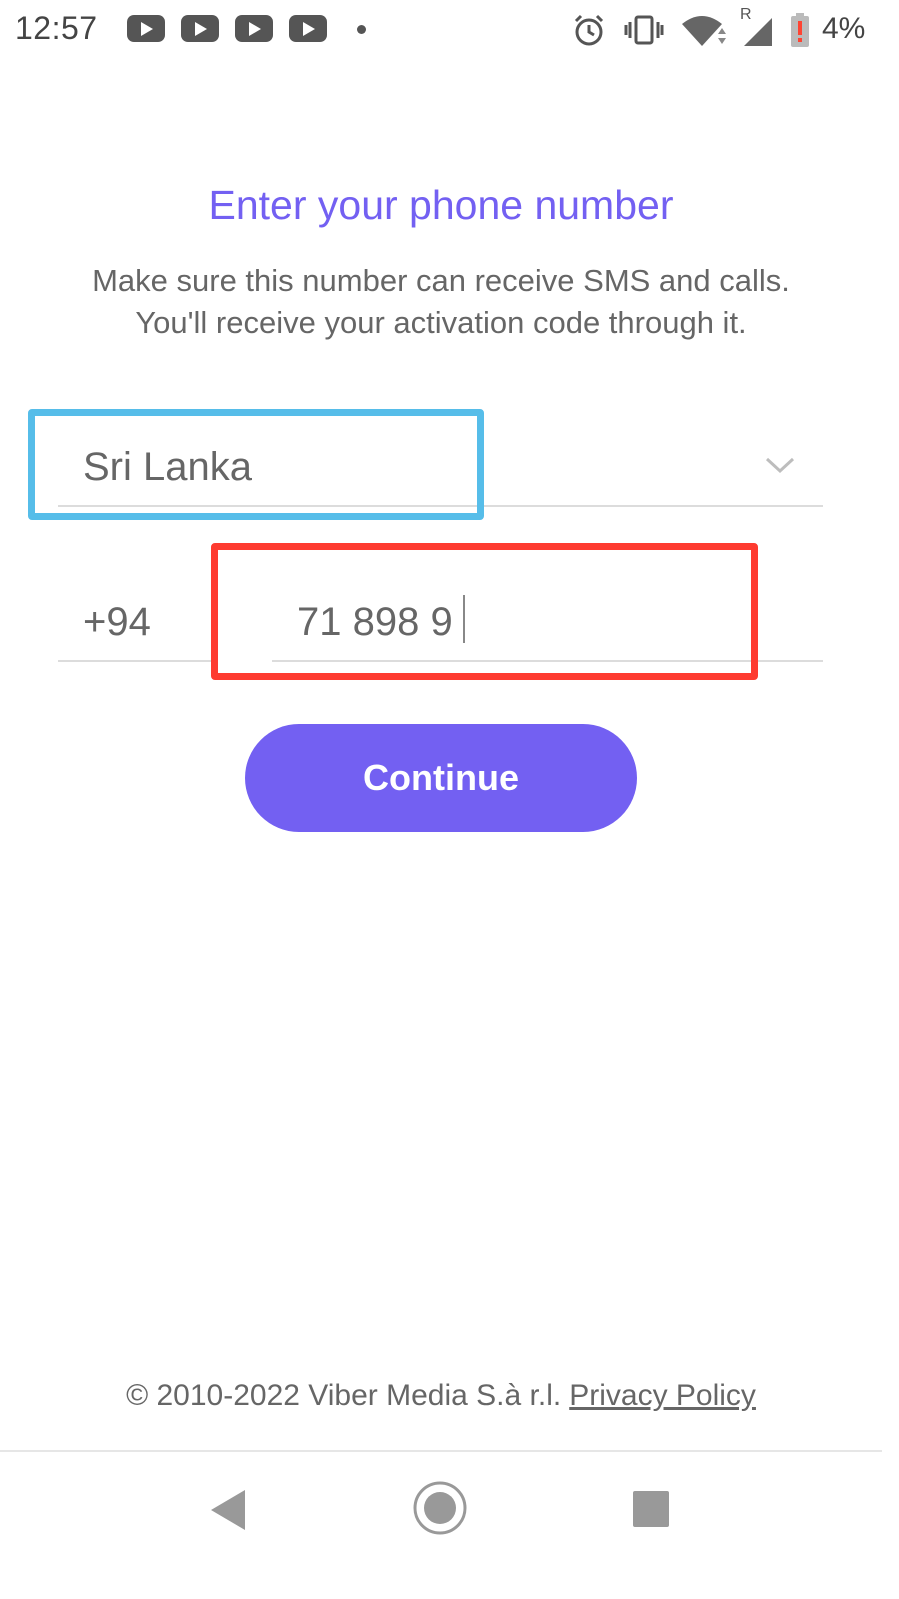 The width and height of the screenshot is (899, 1599). What do you see at coordinates (344, 1395) in the screenshot?
I see `copyright-text: © 2010-2022 Viber Media S.à r.l.` at bounding box center [344, 1395].